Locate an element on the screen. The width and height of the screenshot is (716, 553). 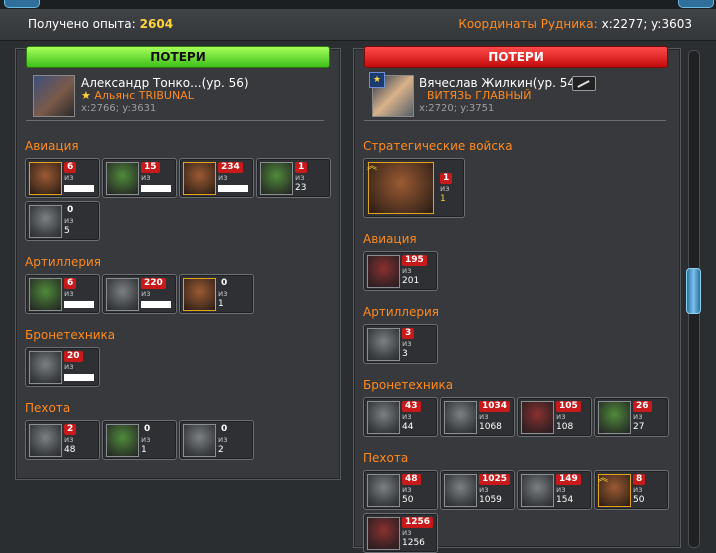
defender-unit-card: 1256 из 1256 is located at coordinates (400, 533).